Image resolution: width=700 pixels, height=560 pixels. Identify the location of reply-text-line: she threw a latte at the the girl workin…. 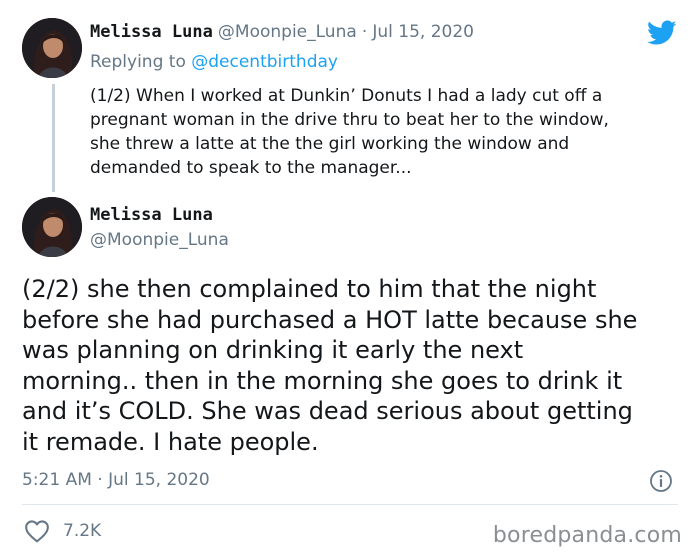
(330, 144).